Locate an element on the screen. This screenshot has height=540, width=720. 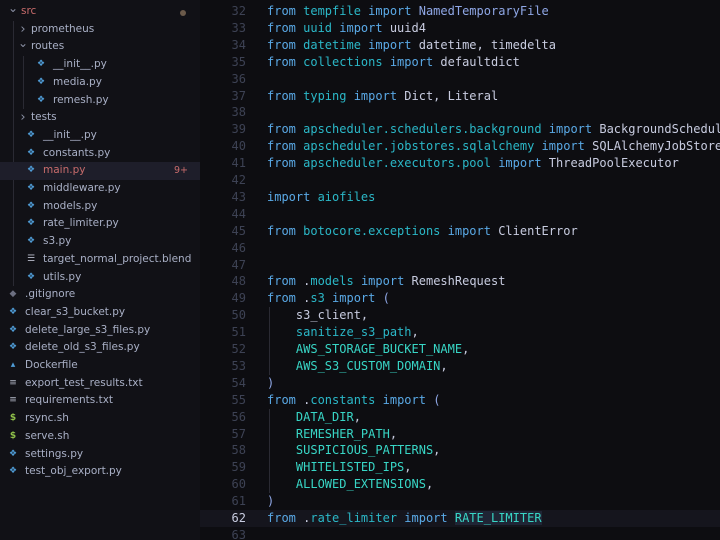
code-line: 42 is located at coordinates (460, 180).